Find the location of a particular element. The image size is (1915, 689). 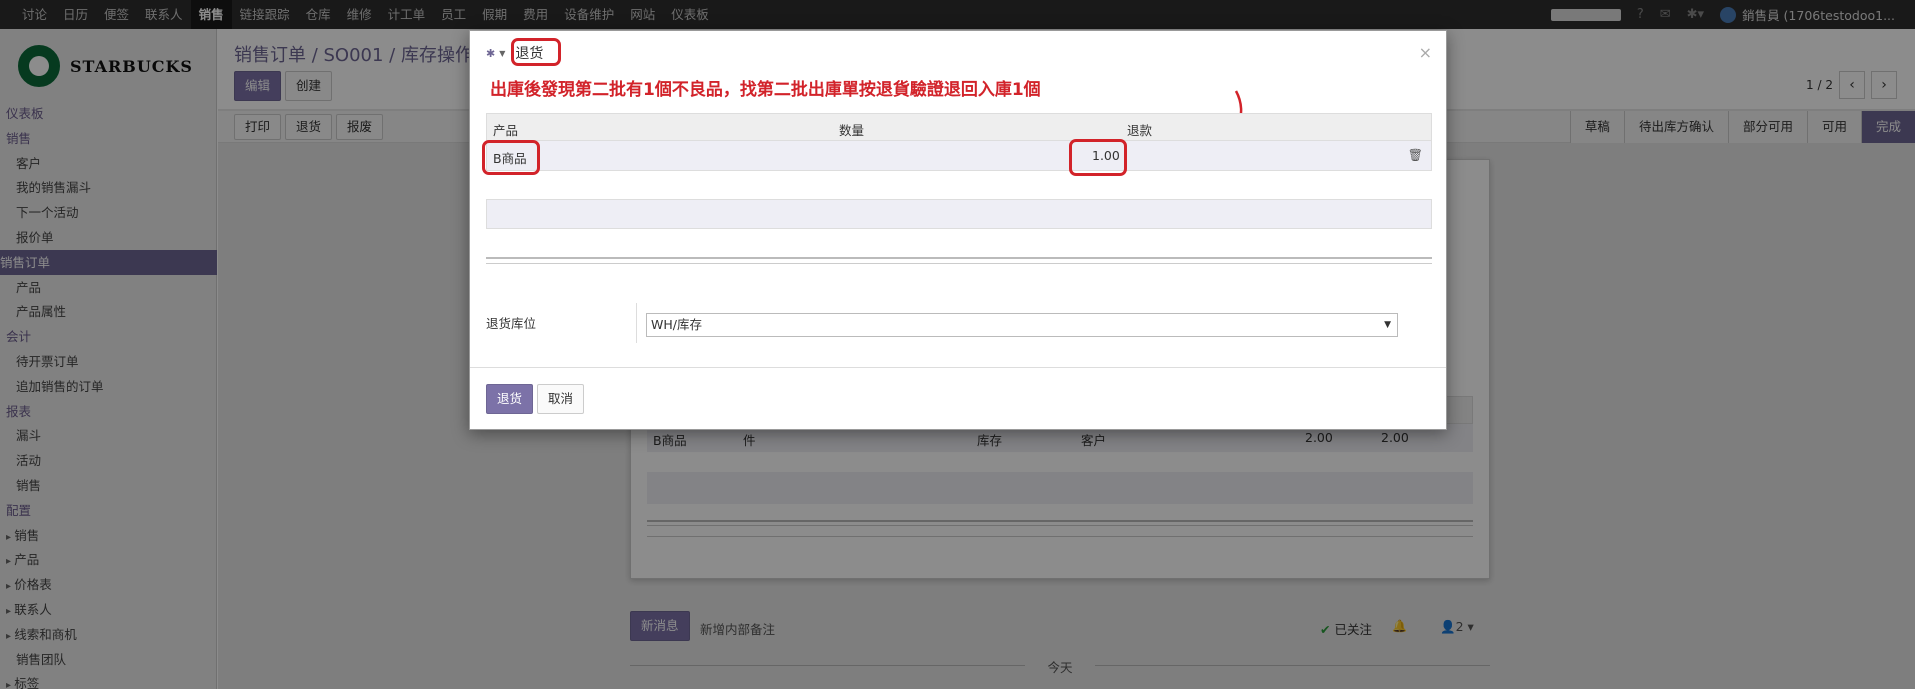

dialog-footer: 退货 取消 is located at coordinates (958, 398).